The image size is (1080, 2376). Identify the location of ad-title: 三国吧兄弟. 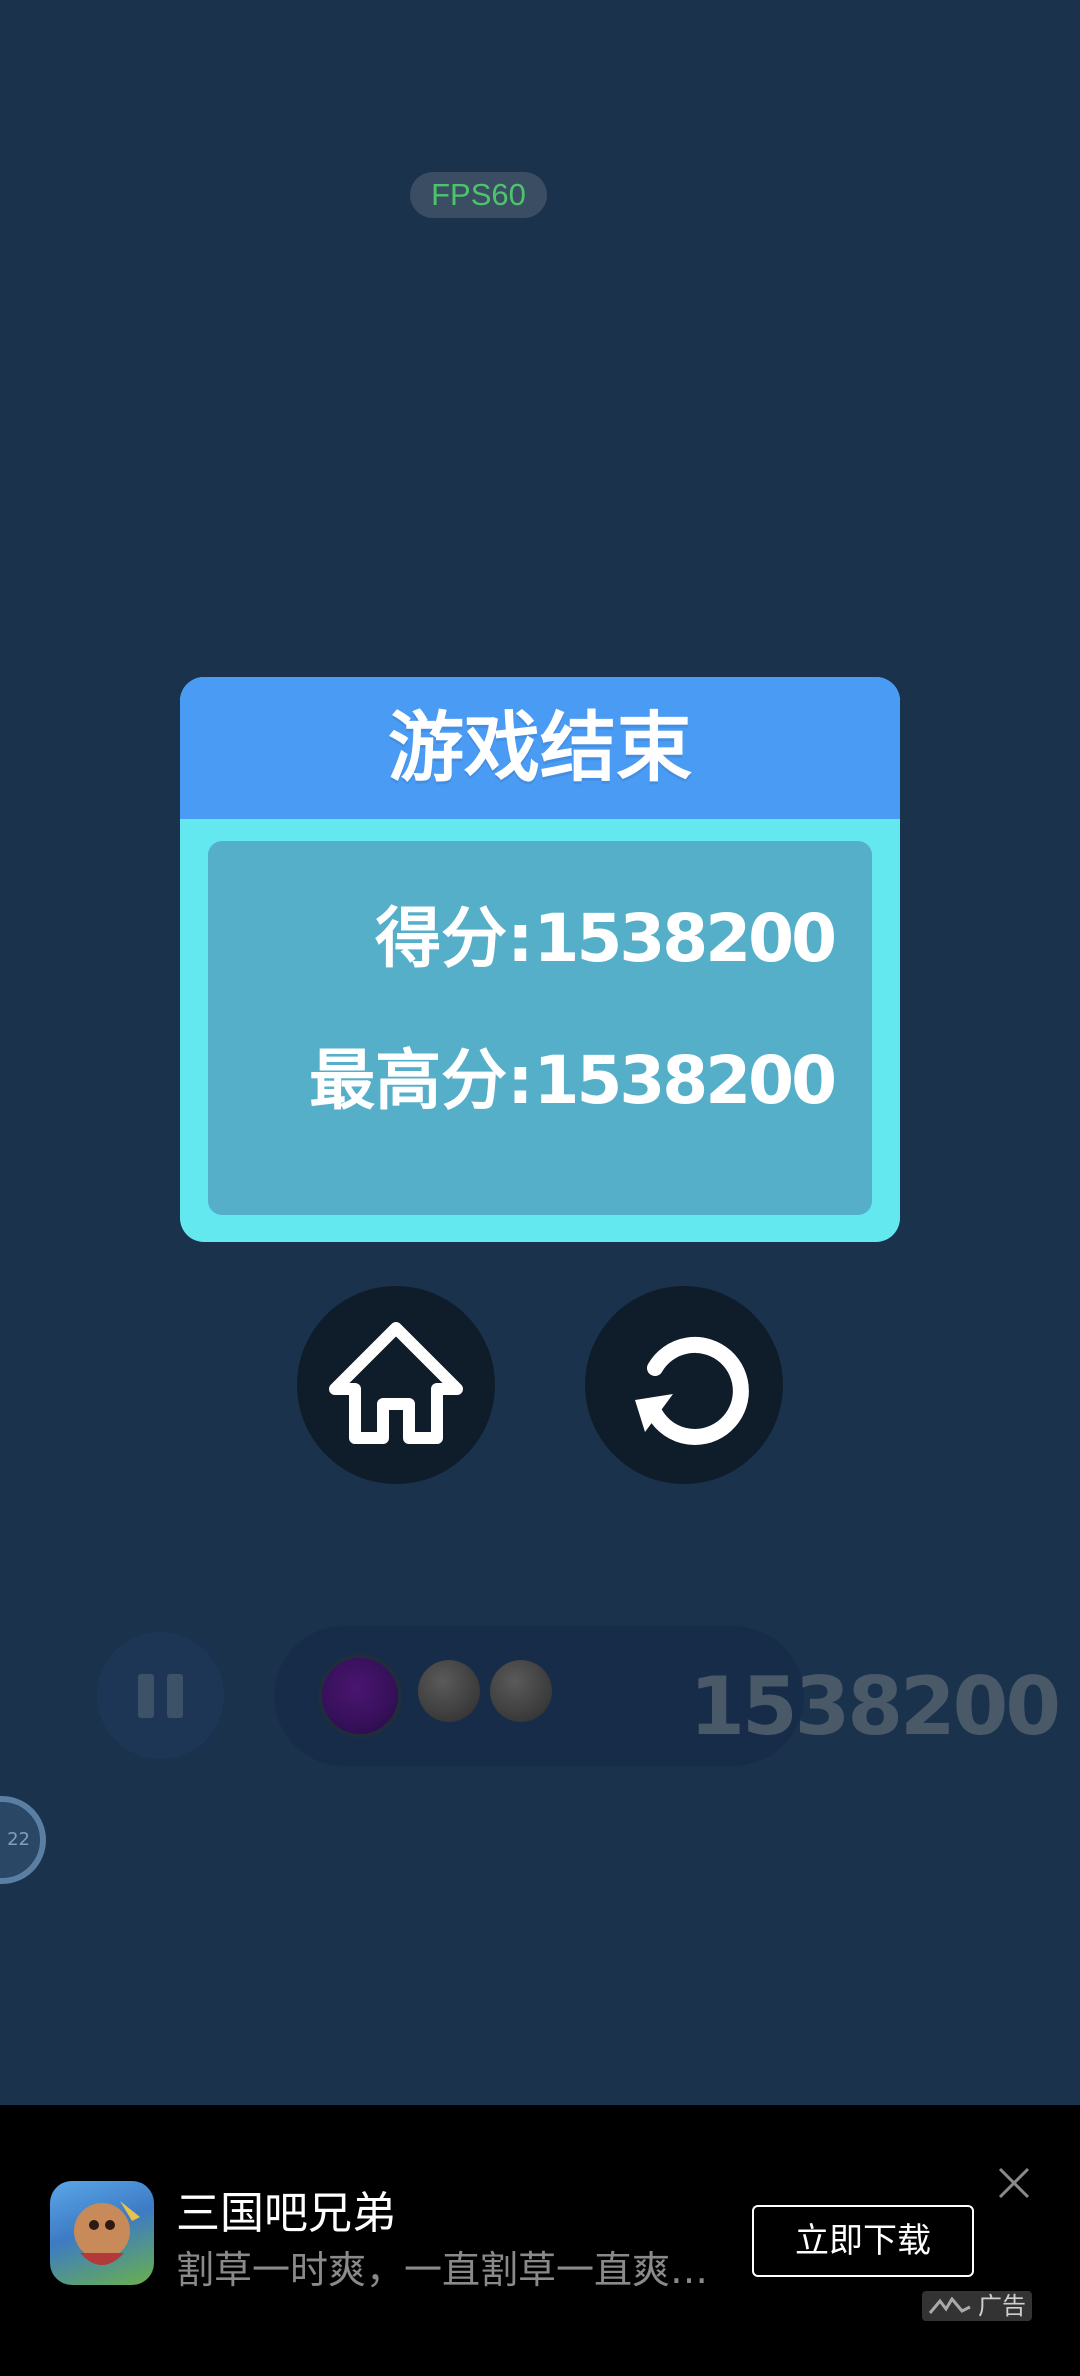
(286, 2209).